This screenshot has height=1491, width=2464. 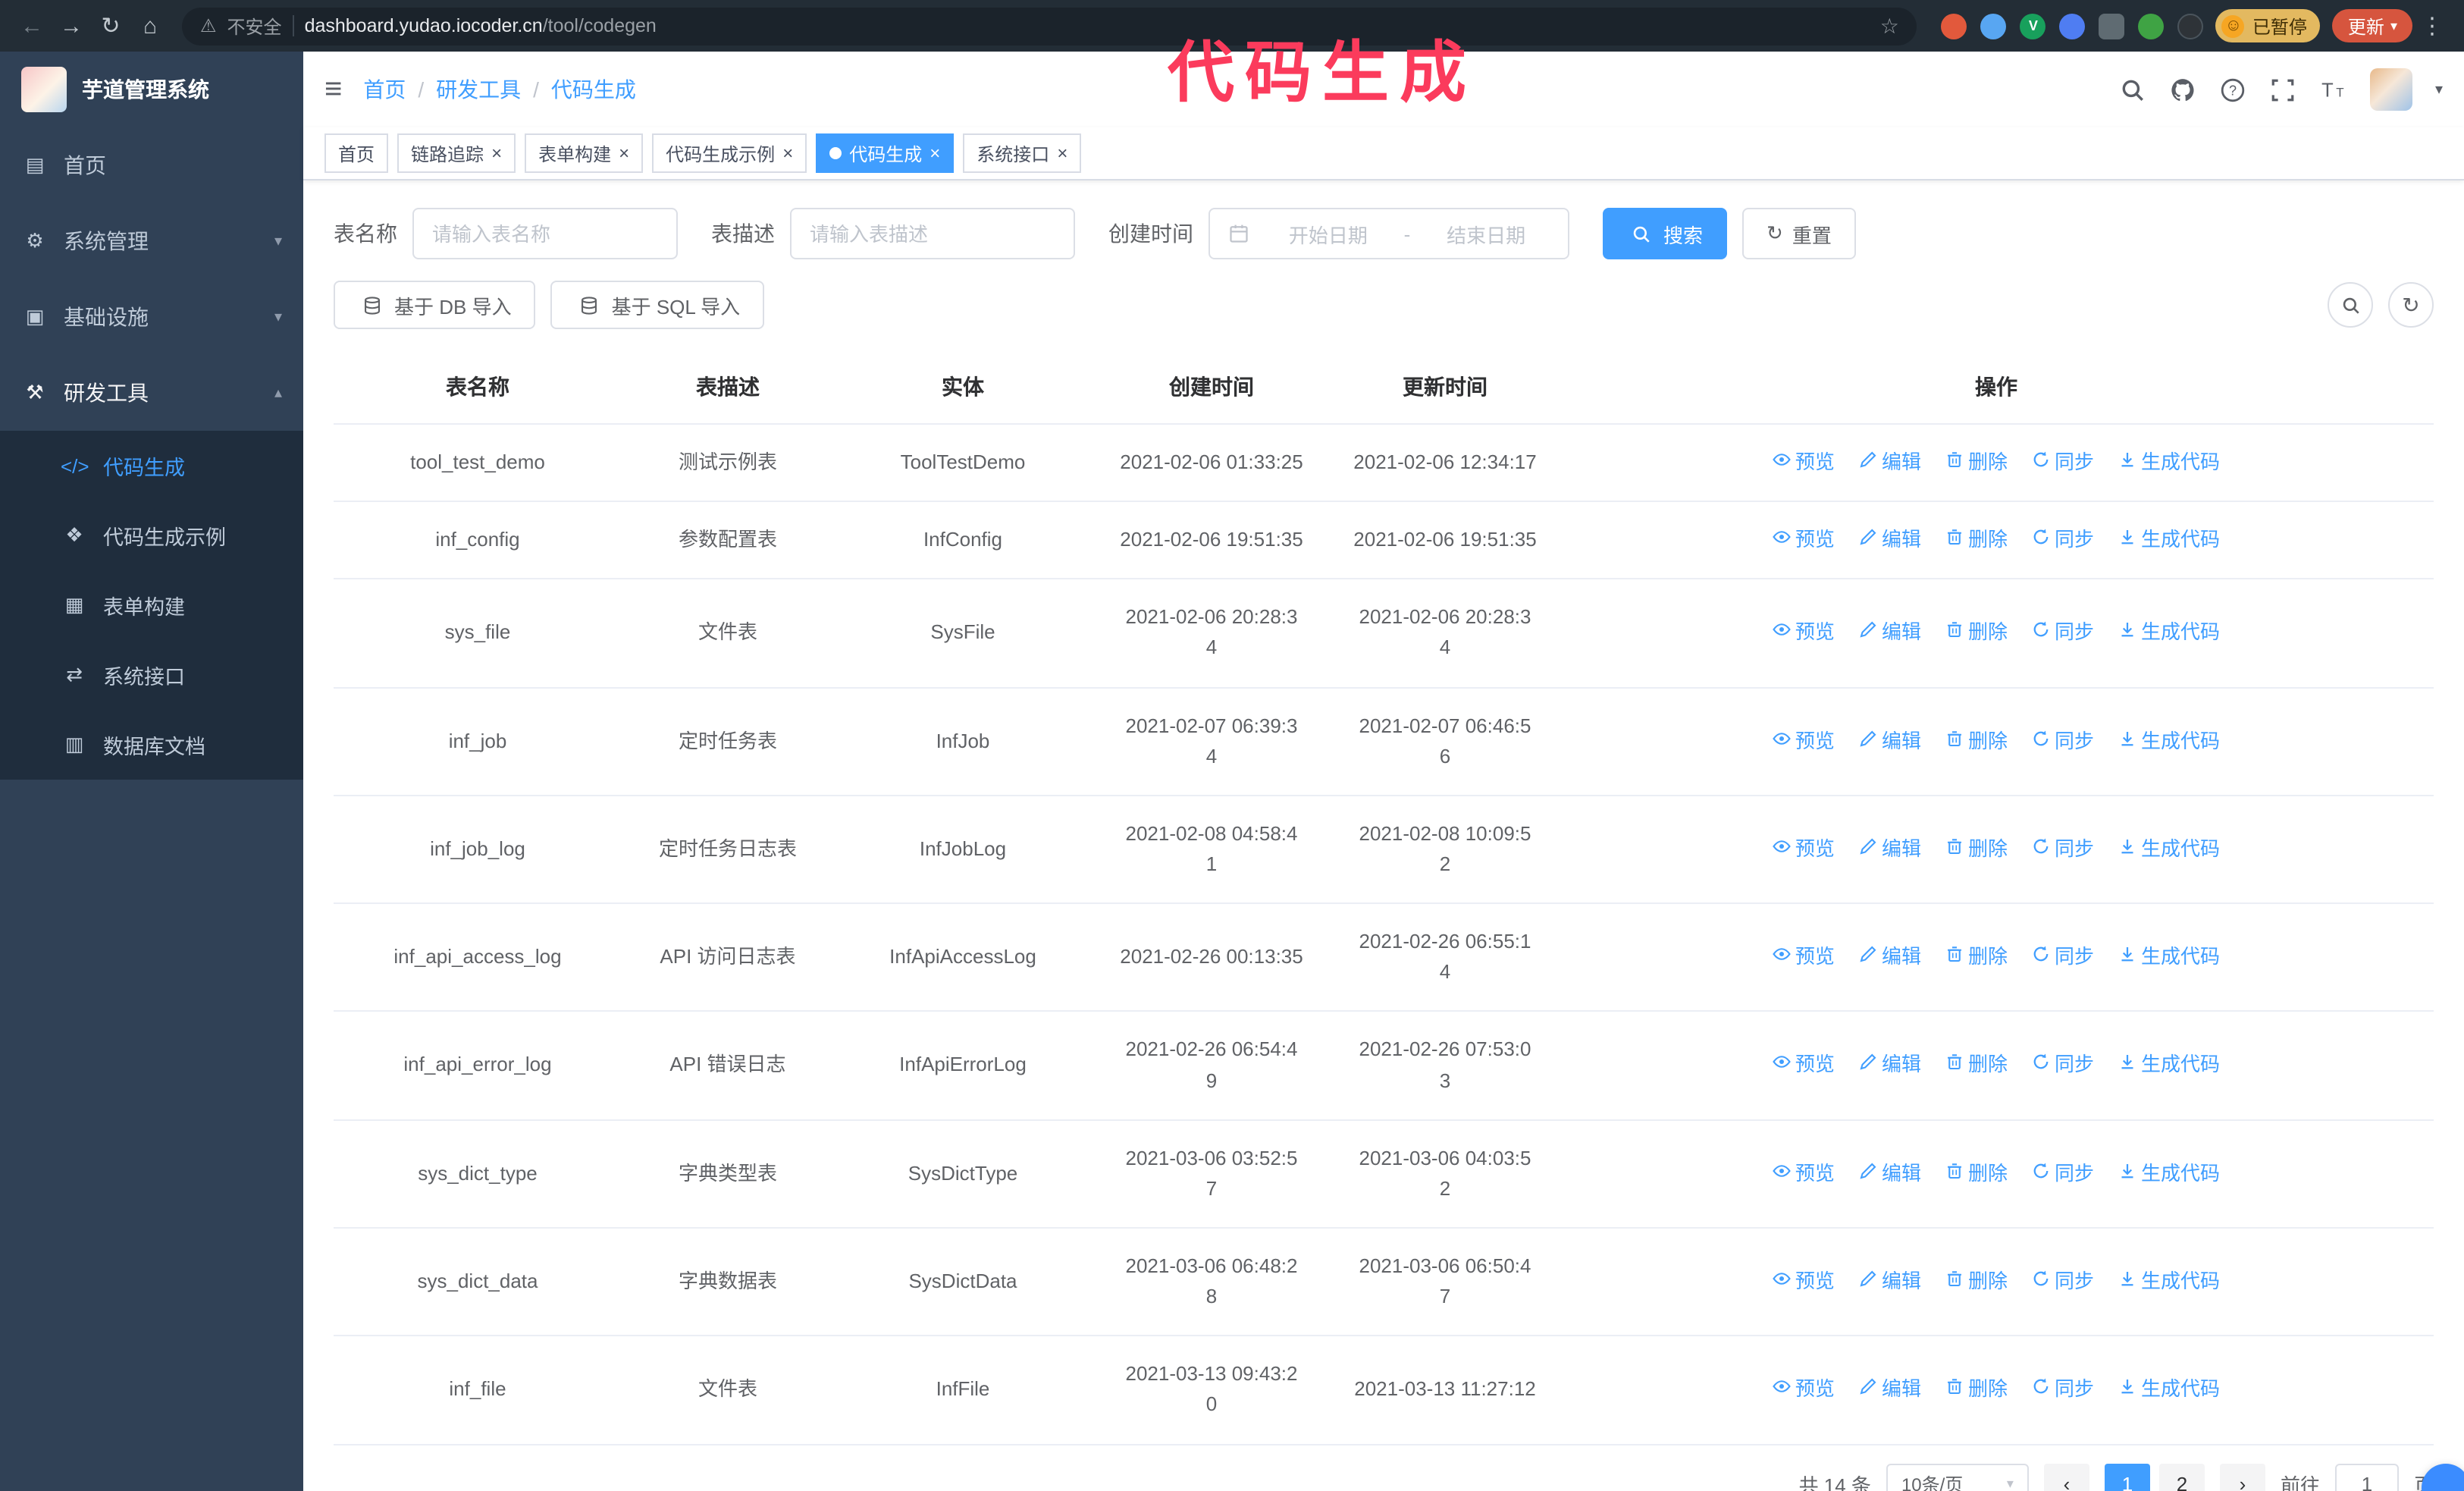 What do you see at coordinates (658, 305) in the screenshot?
I see `import-sql-button: 基于 SQL 导入` at bounding box center [658, 305].